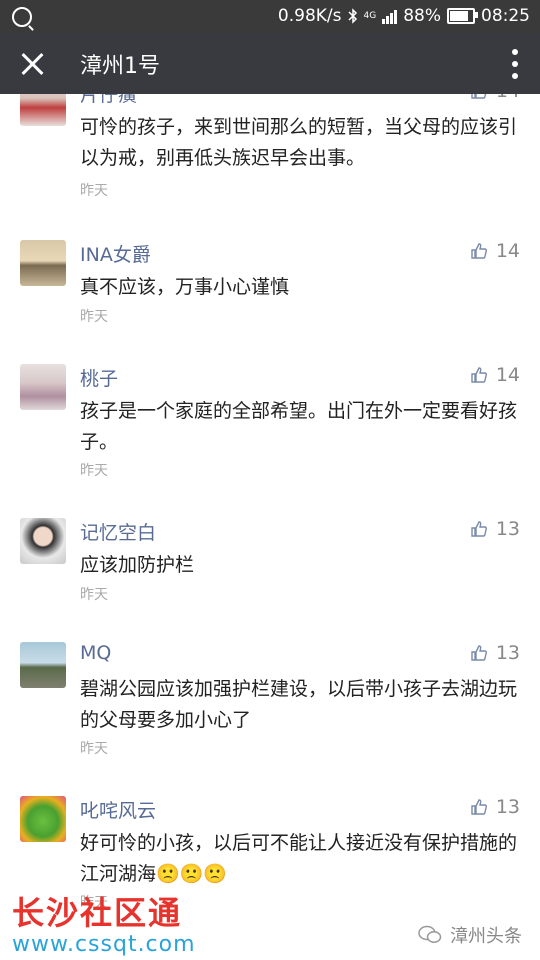 The height and width of the screenshot is (960, 540). I want to click on comment-text: 孩子是一个家庭的全部希望。出门在外一定要看好孩子。, so click(299, 426).